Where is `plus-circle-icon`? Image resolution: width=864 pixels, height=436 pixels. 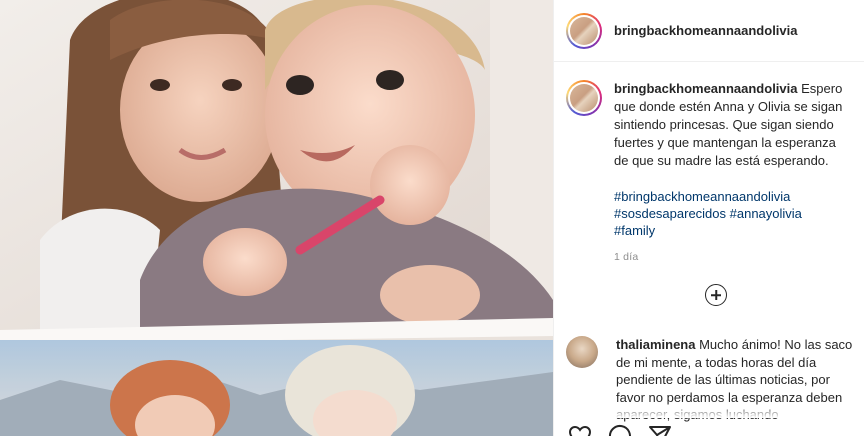
plus-circle-icon is located at coordinates (716, 295).